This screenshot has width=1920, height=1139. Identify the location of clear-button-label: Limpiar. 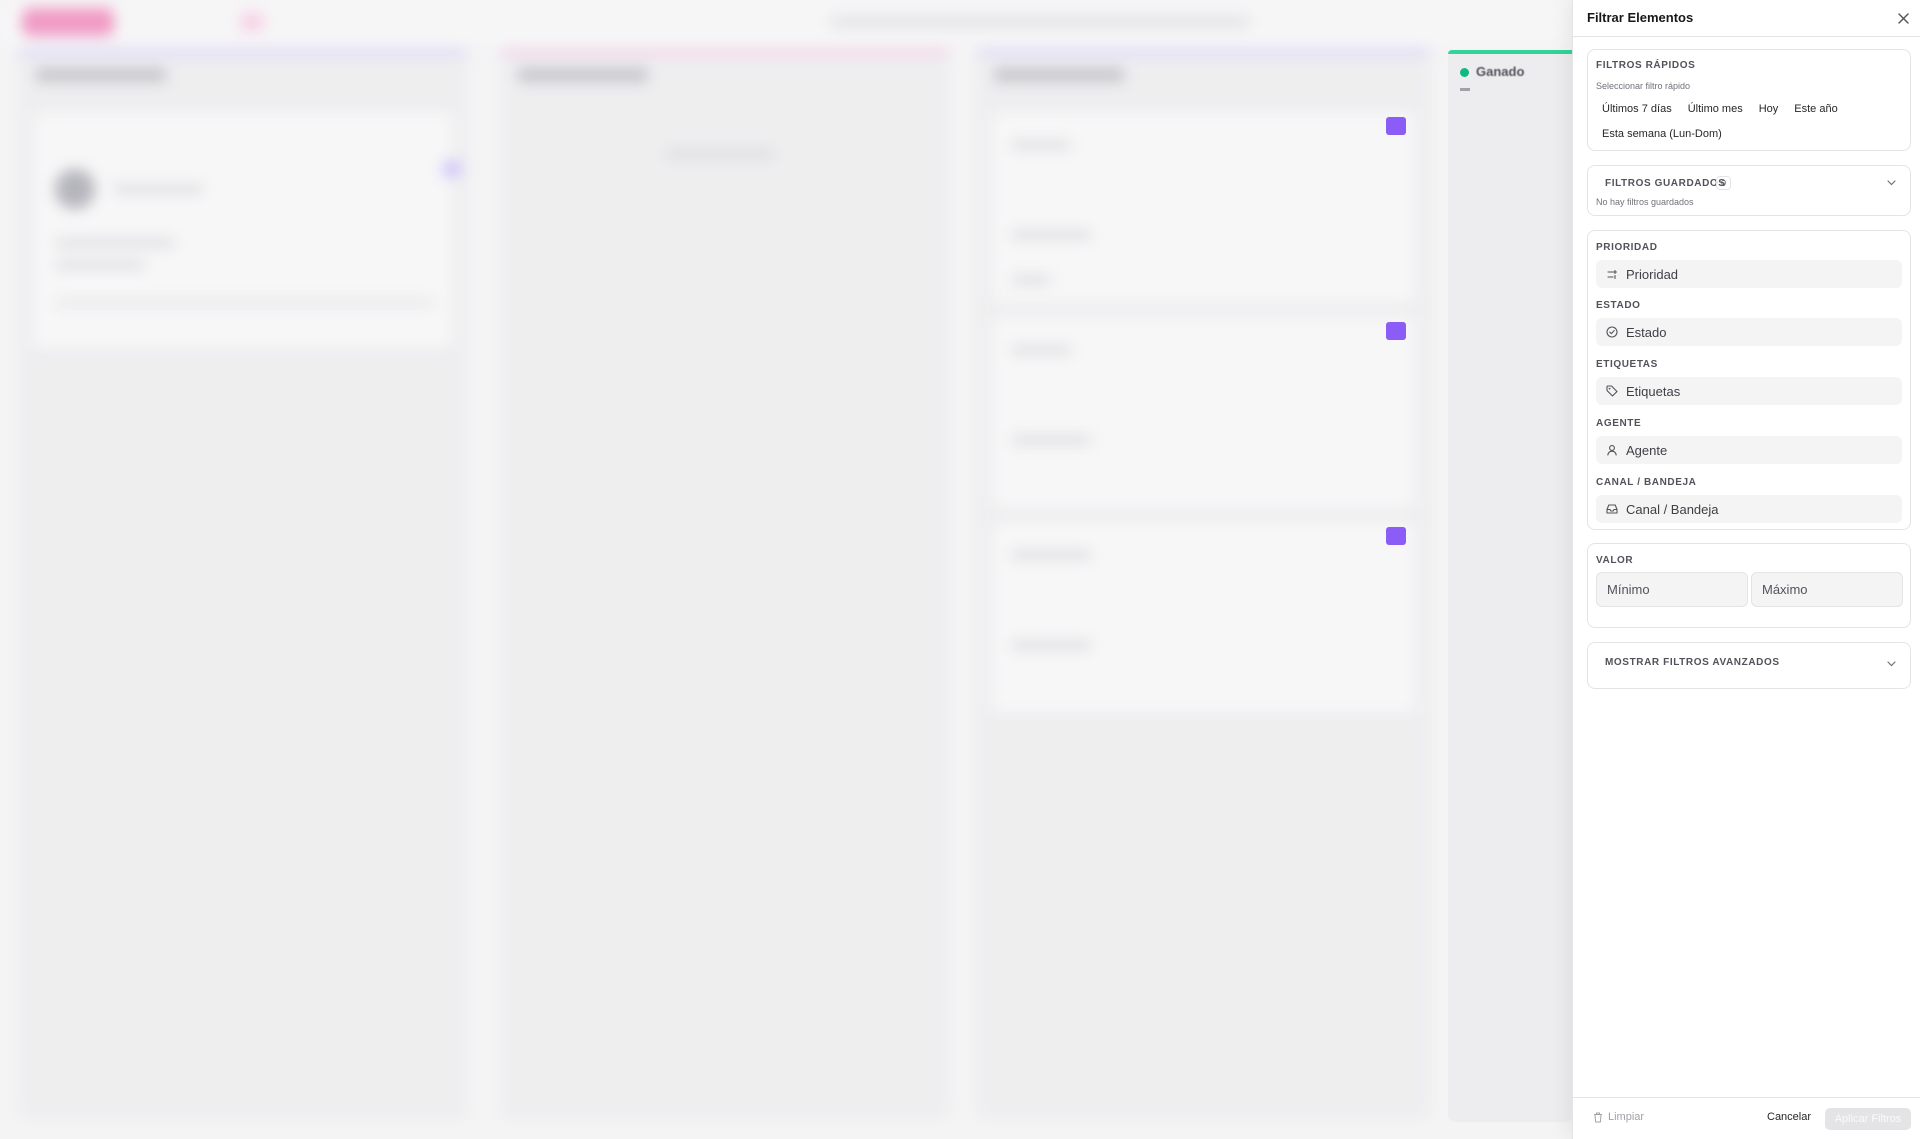
(1626, 1117).